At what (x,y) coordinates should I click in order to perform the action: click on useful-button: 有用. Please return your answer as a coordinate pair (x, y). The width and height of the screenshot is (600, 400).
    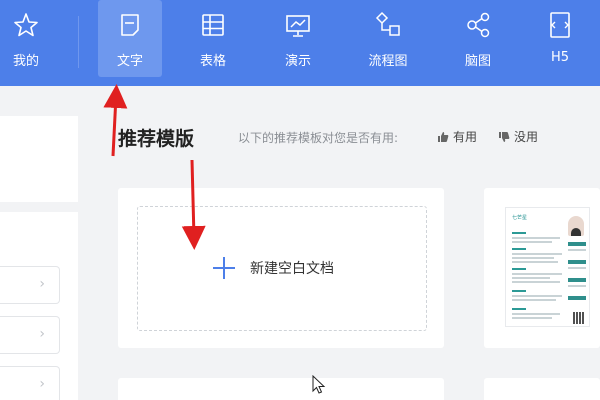
    Looking at the image, I should click on (457, 136).